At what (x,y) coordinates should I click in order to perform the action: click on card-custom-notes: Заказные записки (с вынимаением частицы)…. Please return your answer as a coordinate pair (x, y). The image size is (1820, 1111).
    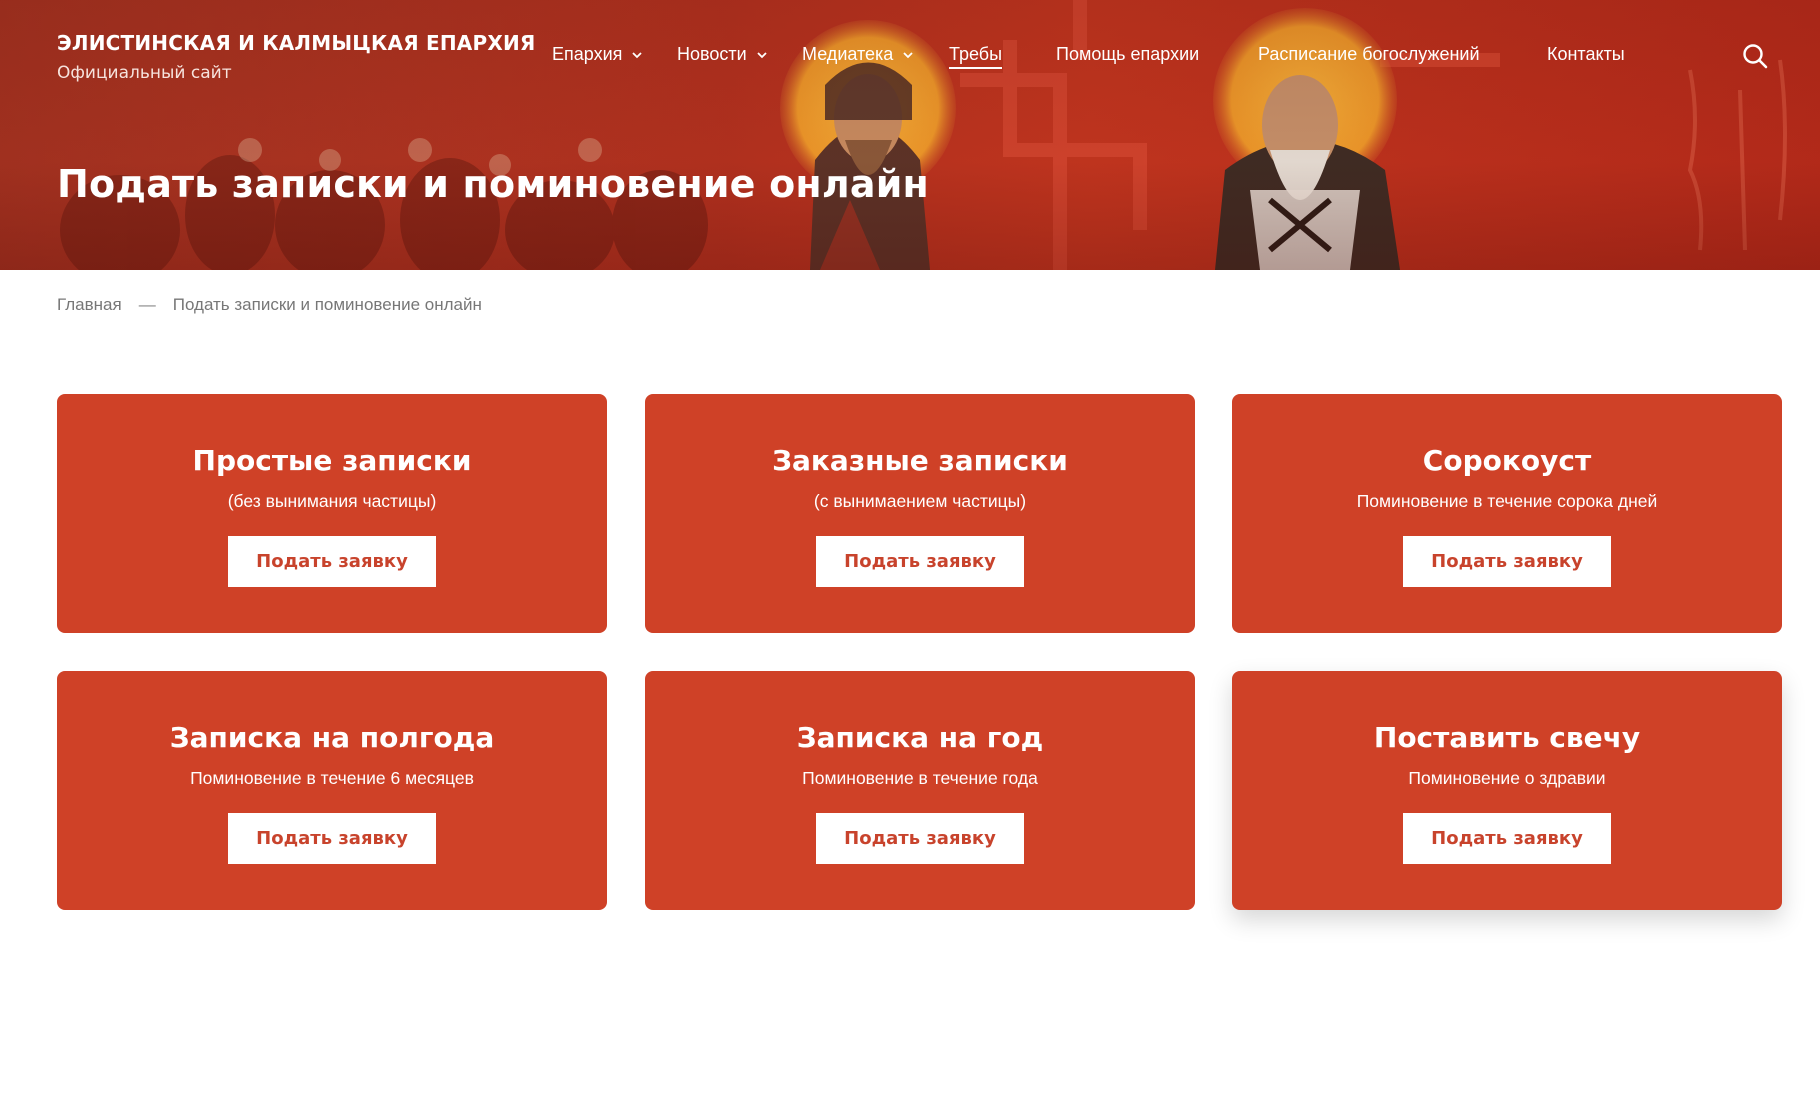
    Looking at the image, I should click on (920, 513).